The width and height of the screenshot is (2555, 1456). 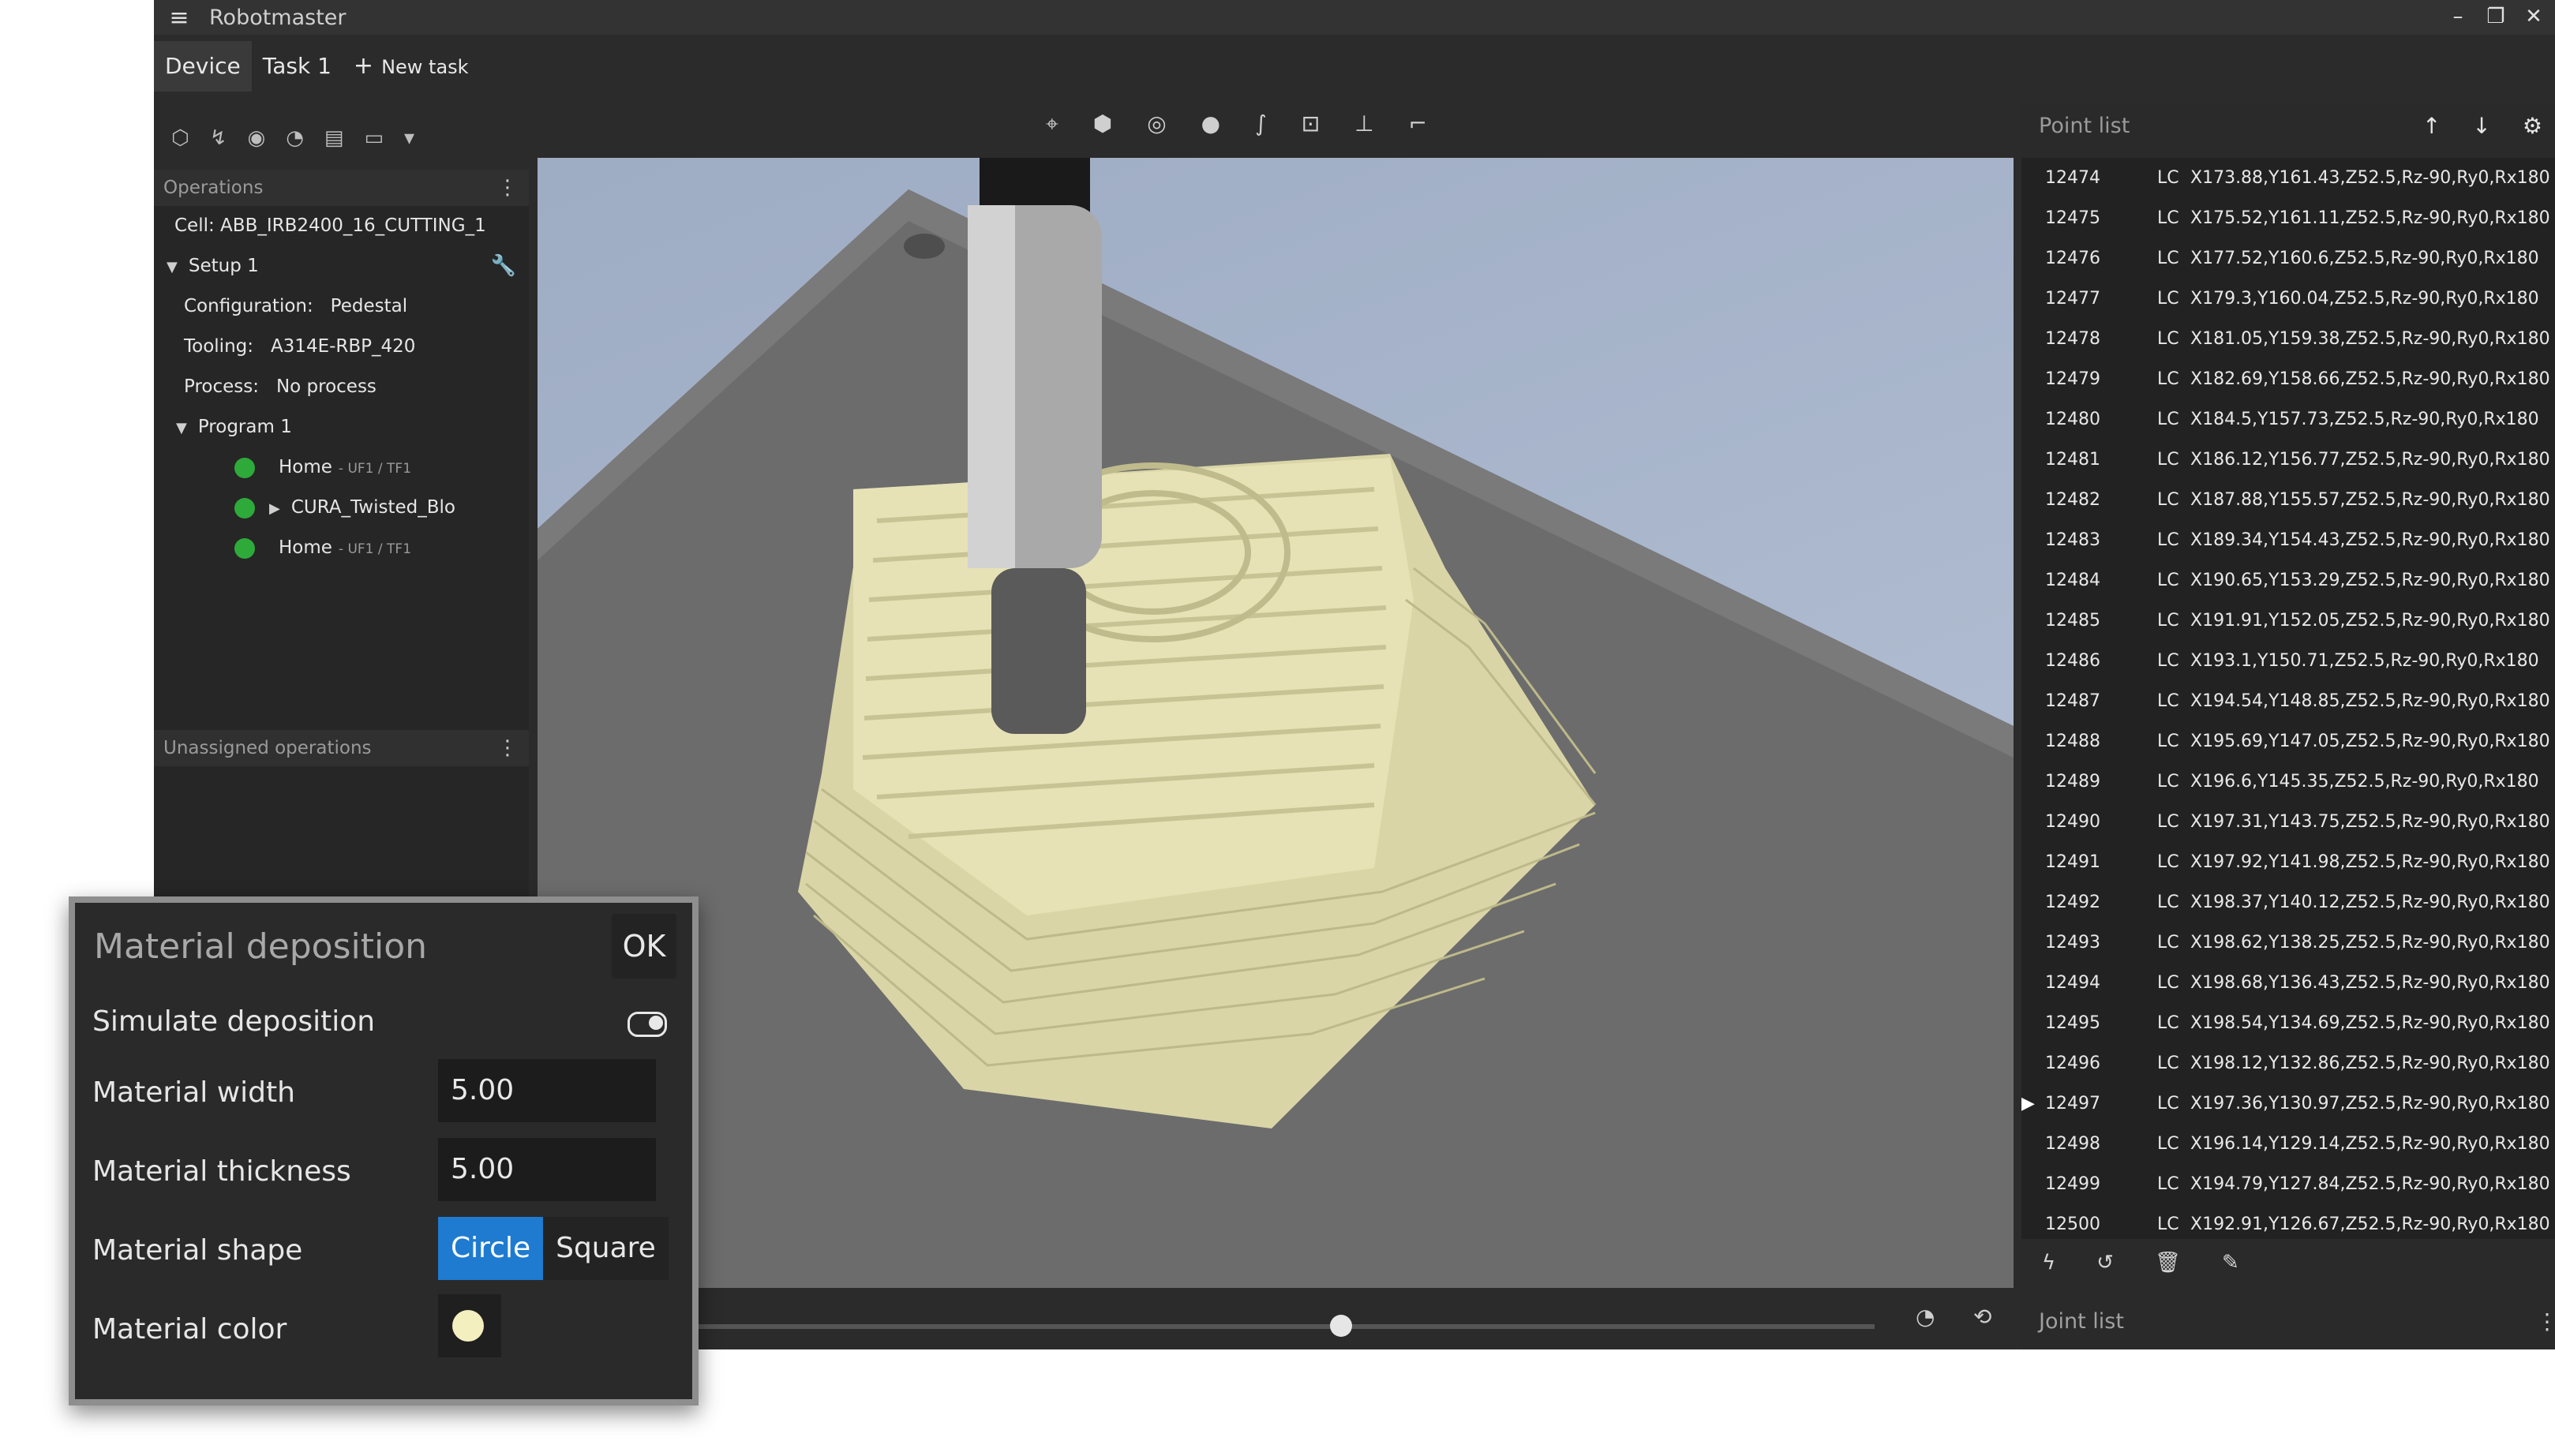 I want to click on setup-item: ▼ Setup 1 🔧, so click(x=341, y=266).